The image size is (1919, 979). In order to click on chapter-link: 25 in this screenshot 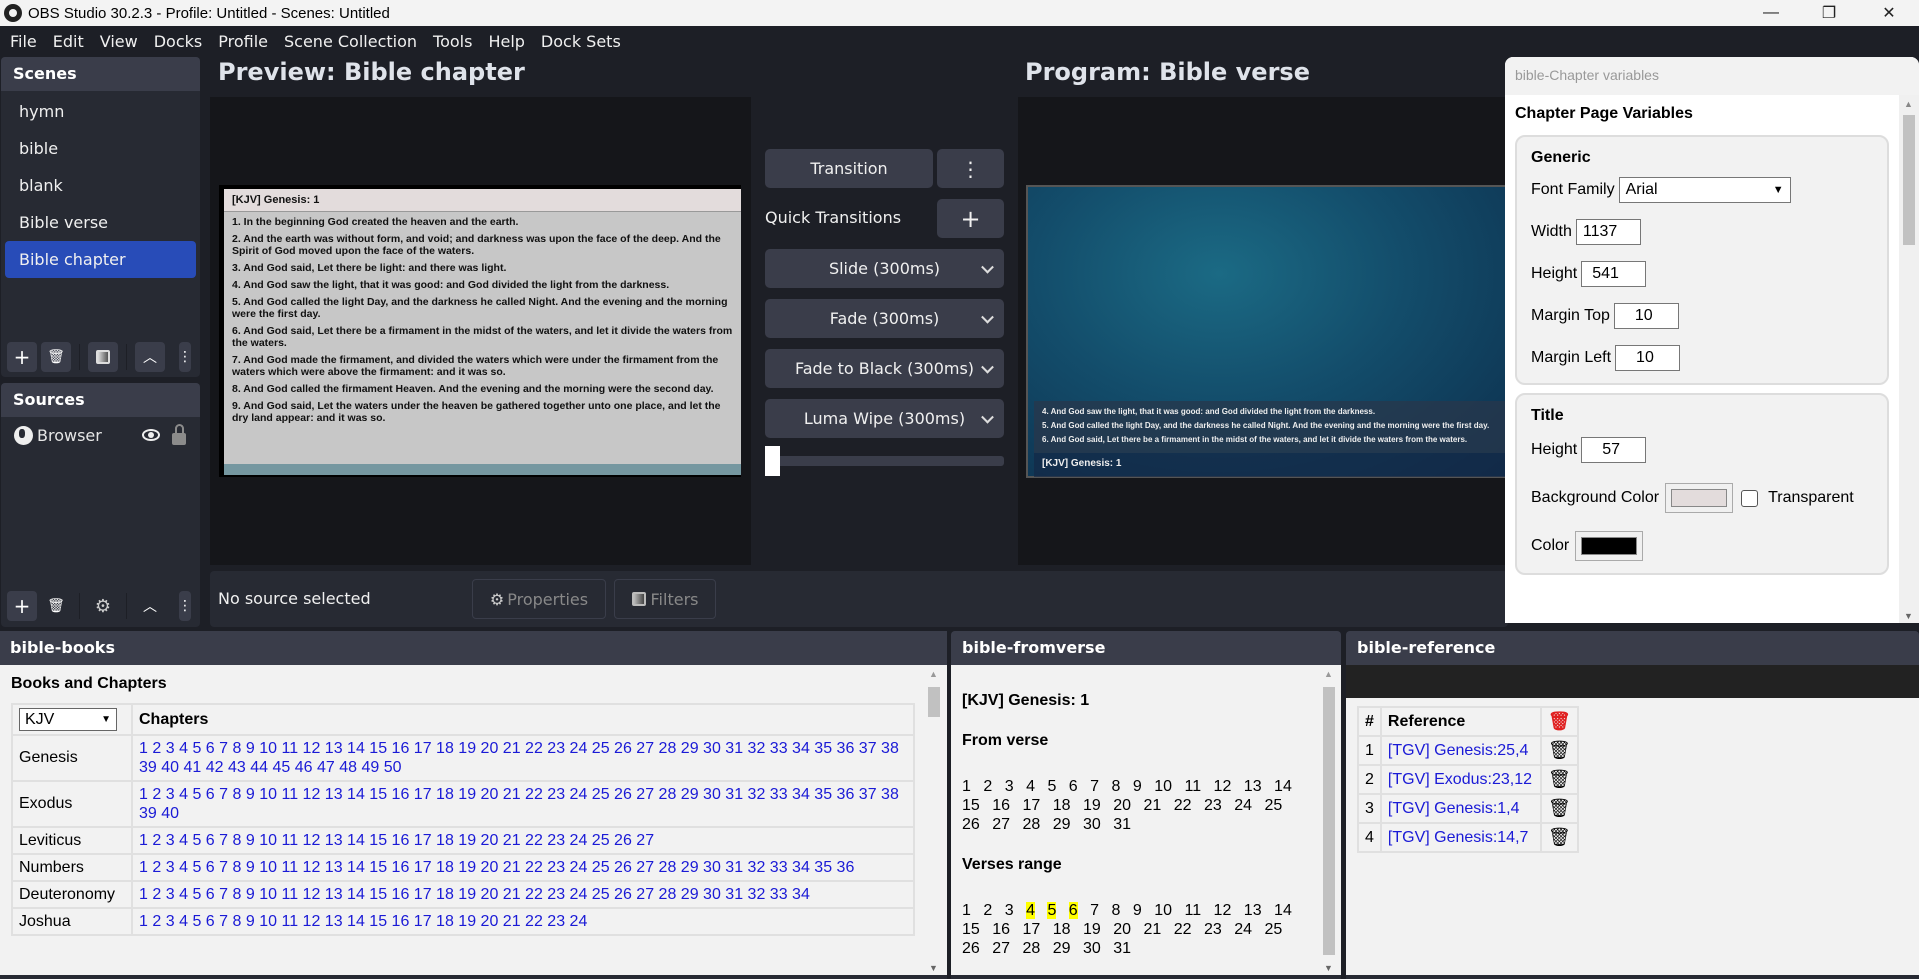, I will do `click(601, 867)`.